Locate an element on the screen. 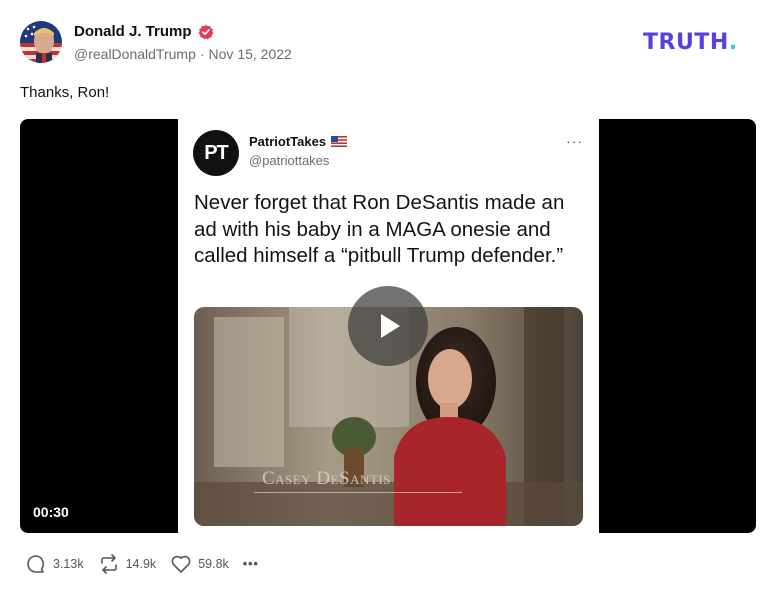  play-icon is located at coordinates (390, 326).